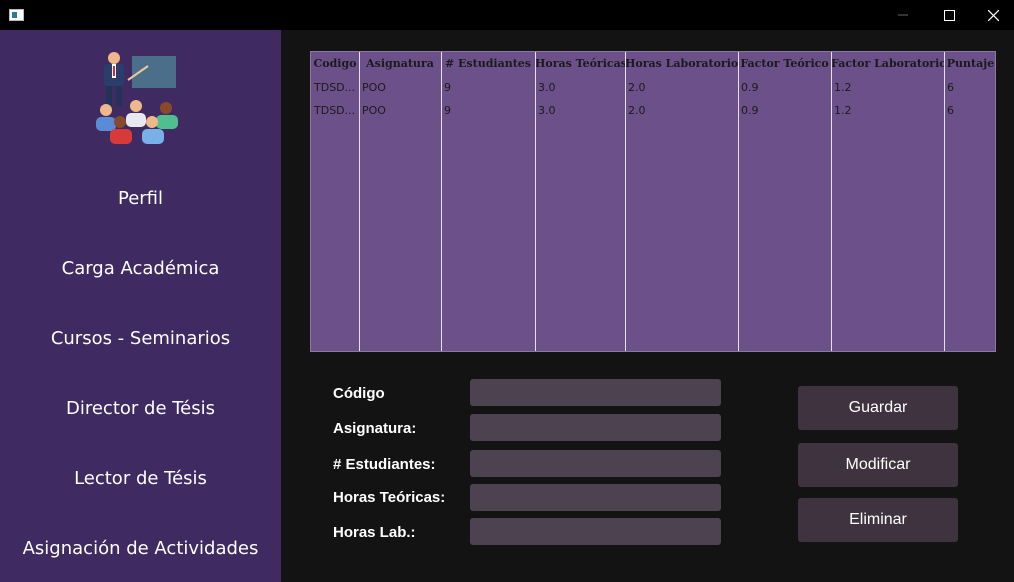  What do you see at coordinates (140, 198) in the screenshot?
I see `sidebar-item-perfil: Perfil` at bounding box center [140, 198].